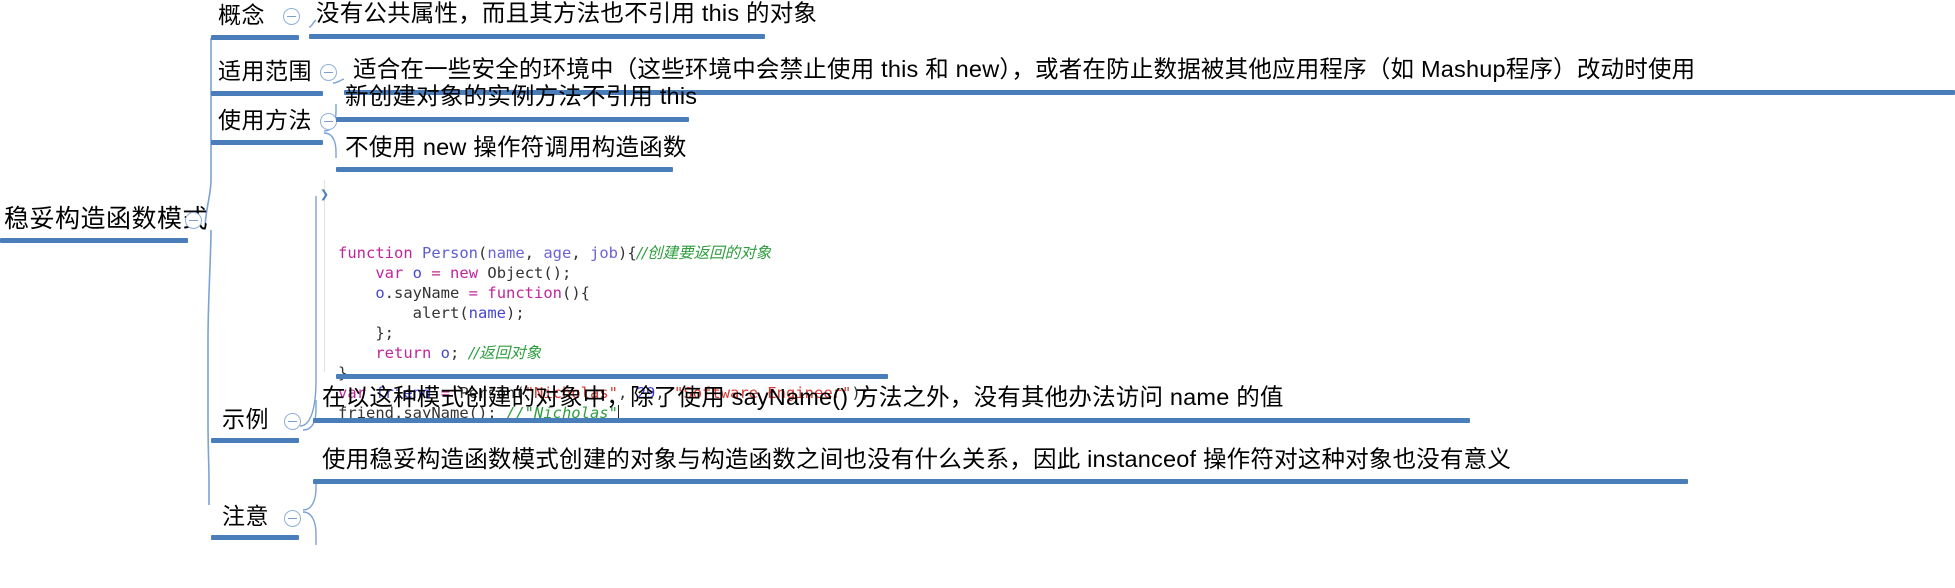 This screenshot has width=1955, height=588. I want to click on code-snippet-underline, so click(612, 376).